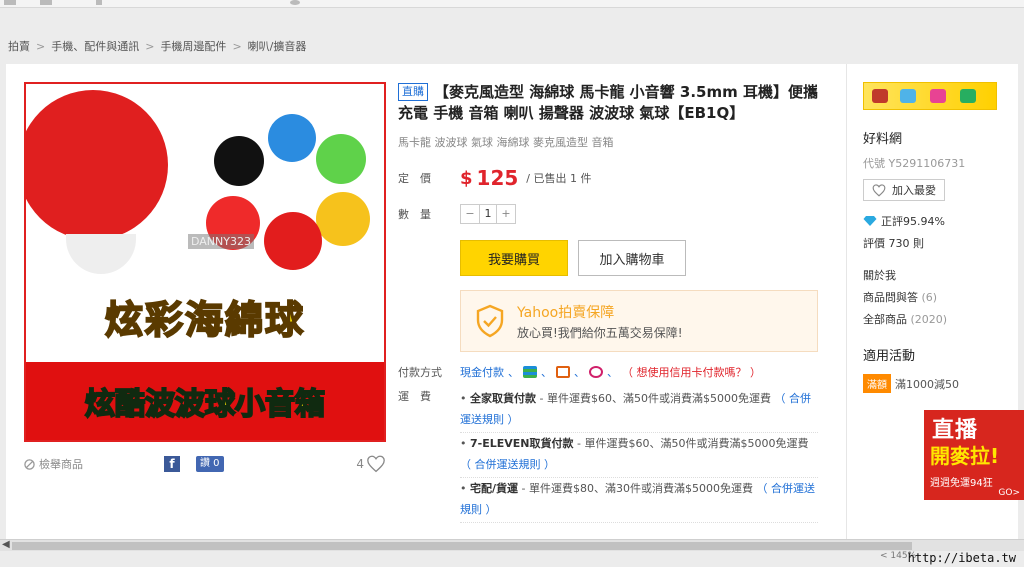 The image size is (1024, 567). I want to click on seller-name: 好料網, so click(940, 137).